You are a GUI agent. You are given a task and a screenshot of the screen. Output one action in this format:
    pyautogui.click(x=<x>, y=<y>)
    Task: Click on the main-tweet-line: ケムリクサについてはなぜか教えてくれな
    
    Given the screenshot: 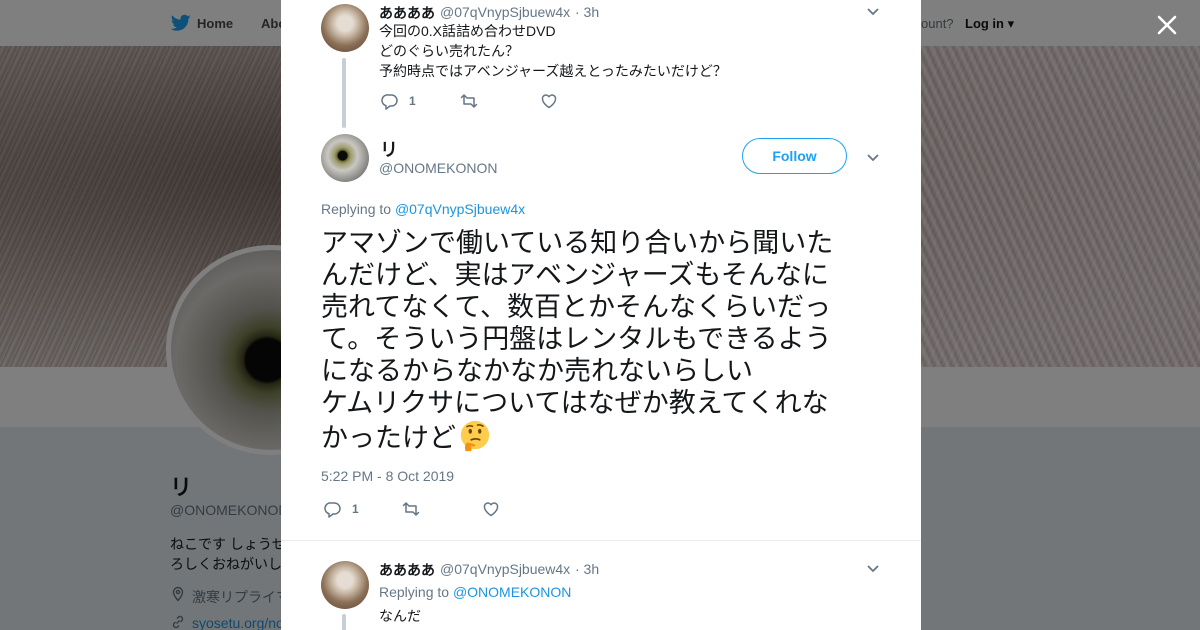 What is the action you would take?
    pyautogui.click(x=575, y=403)
    